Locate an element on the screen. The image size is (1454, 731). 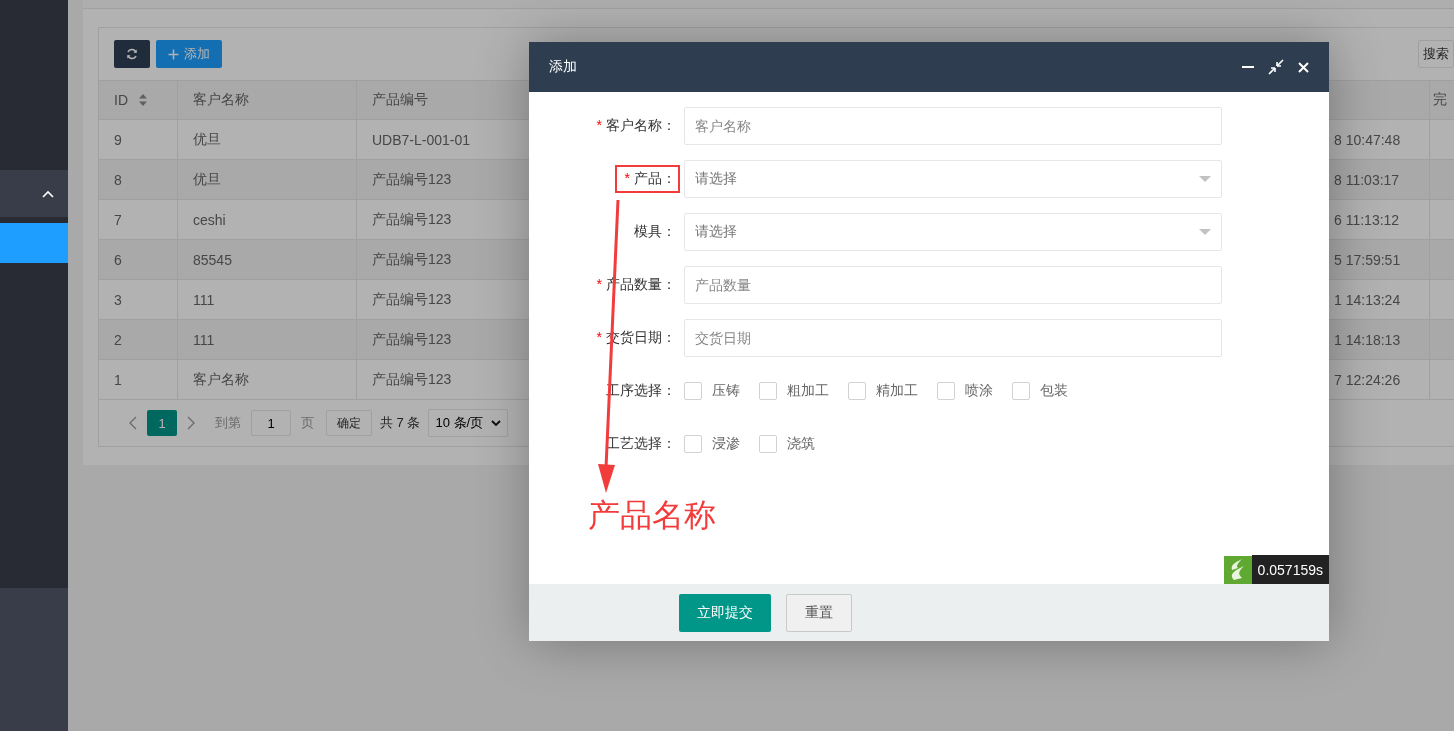
column-header: ID is located at coordinates (138, 100).